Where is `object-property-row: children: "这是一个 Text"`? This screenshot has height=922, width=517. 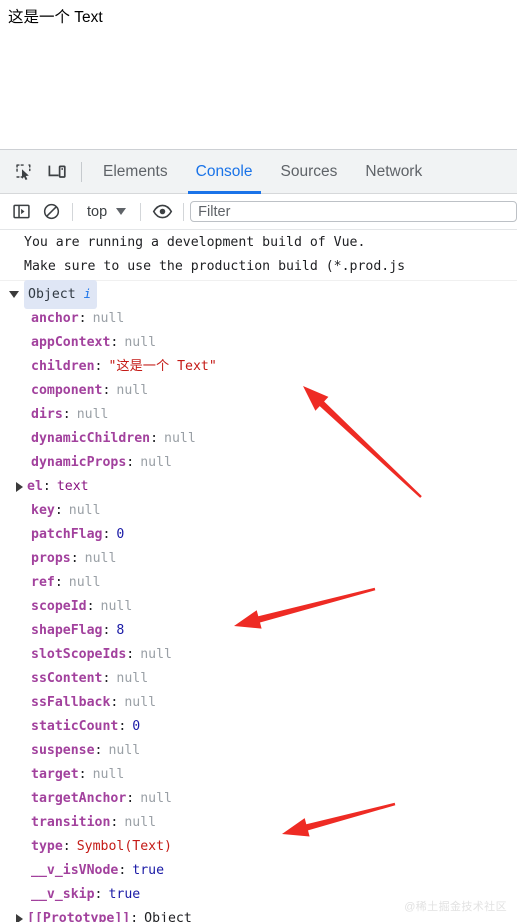 object-property-row: children: "这是一个 Text" is located at coordinates (258, 367).